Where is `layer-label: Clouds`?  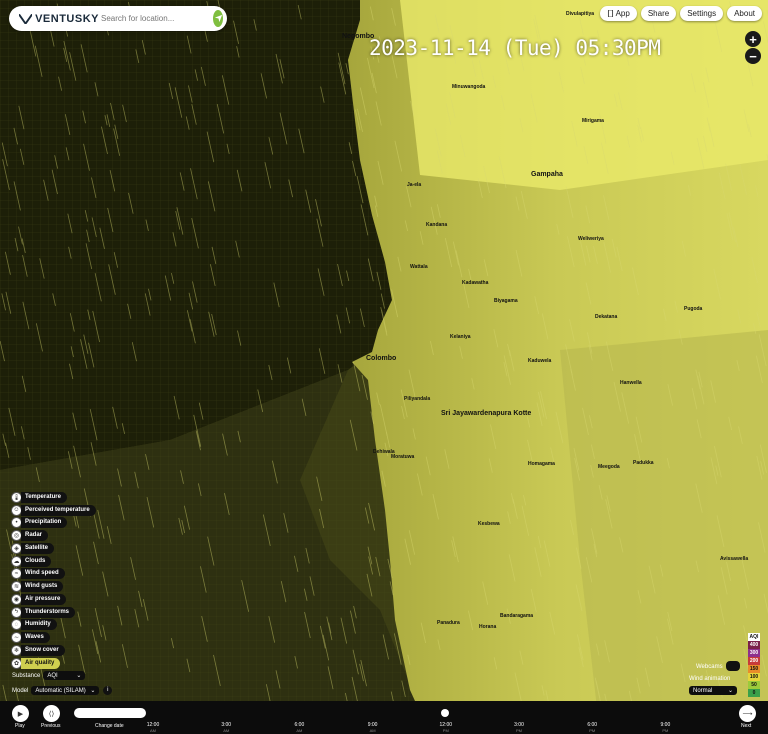 layer-label: Clouds is located at coordinates (36, 561).